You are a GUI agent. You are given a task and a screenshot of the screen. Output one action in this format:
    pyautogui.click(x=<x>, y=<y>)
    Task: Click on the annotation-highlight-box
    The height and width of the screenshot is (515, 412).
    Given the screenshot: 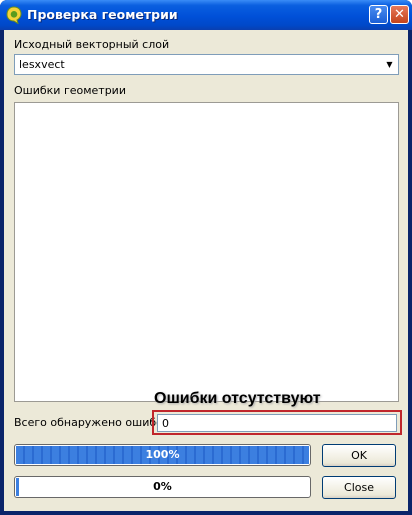 What is the action you would take?
    pyautogui.click(x=277, y=422)
    